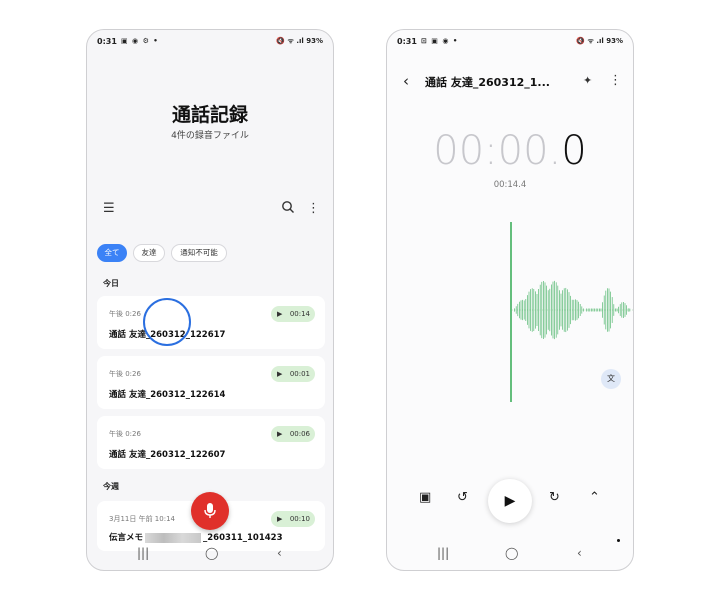 The image size is (720, 600). I want to click on filter-chip-all: 全て, so click(112, 253).